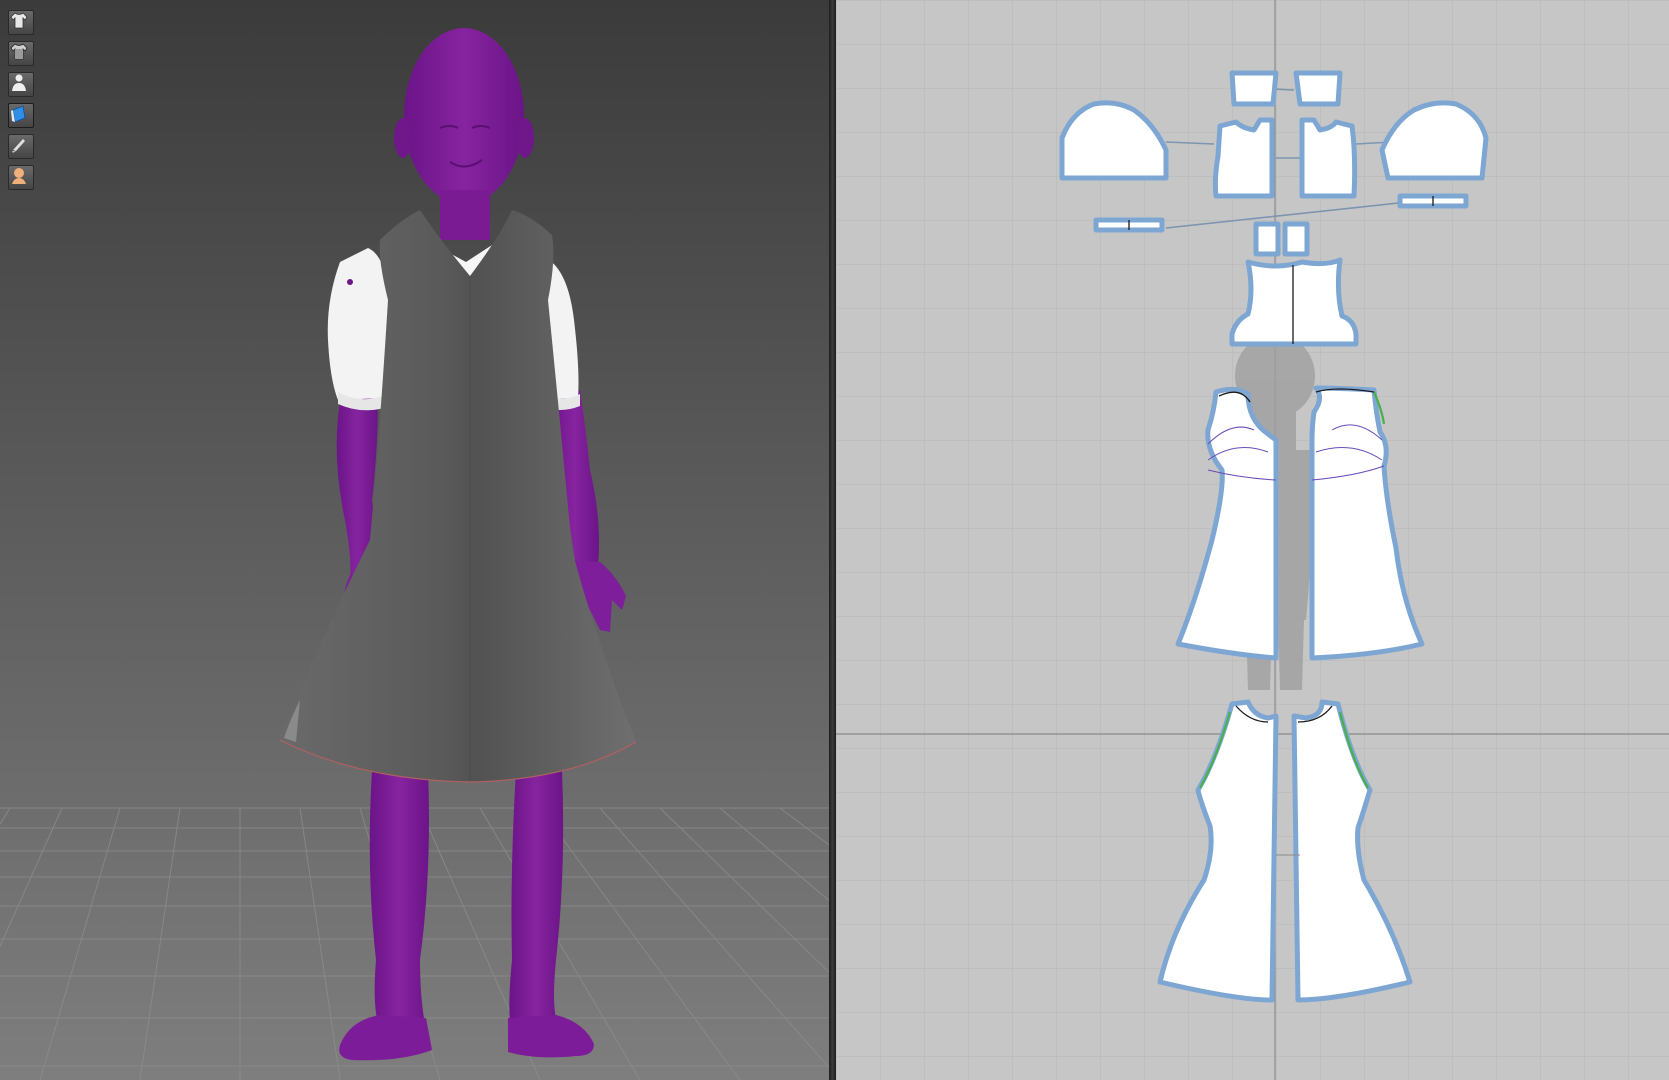 This screenshot has width=1669, height=1080. I want to click on avatar-figure-icon, so click(19, 82).